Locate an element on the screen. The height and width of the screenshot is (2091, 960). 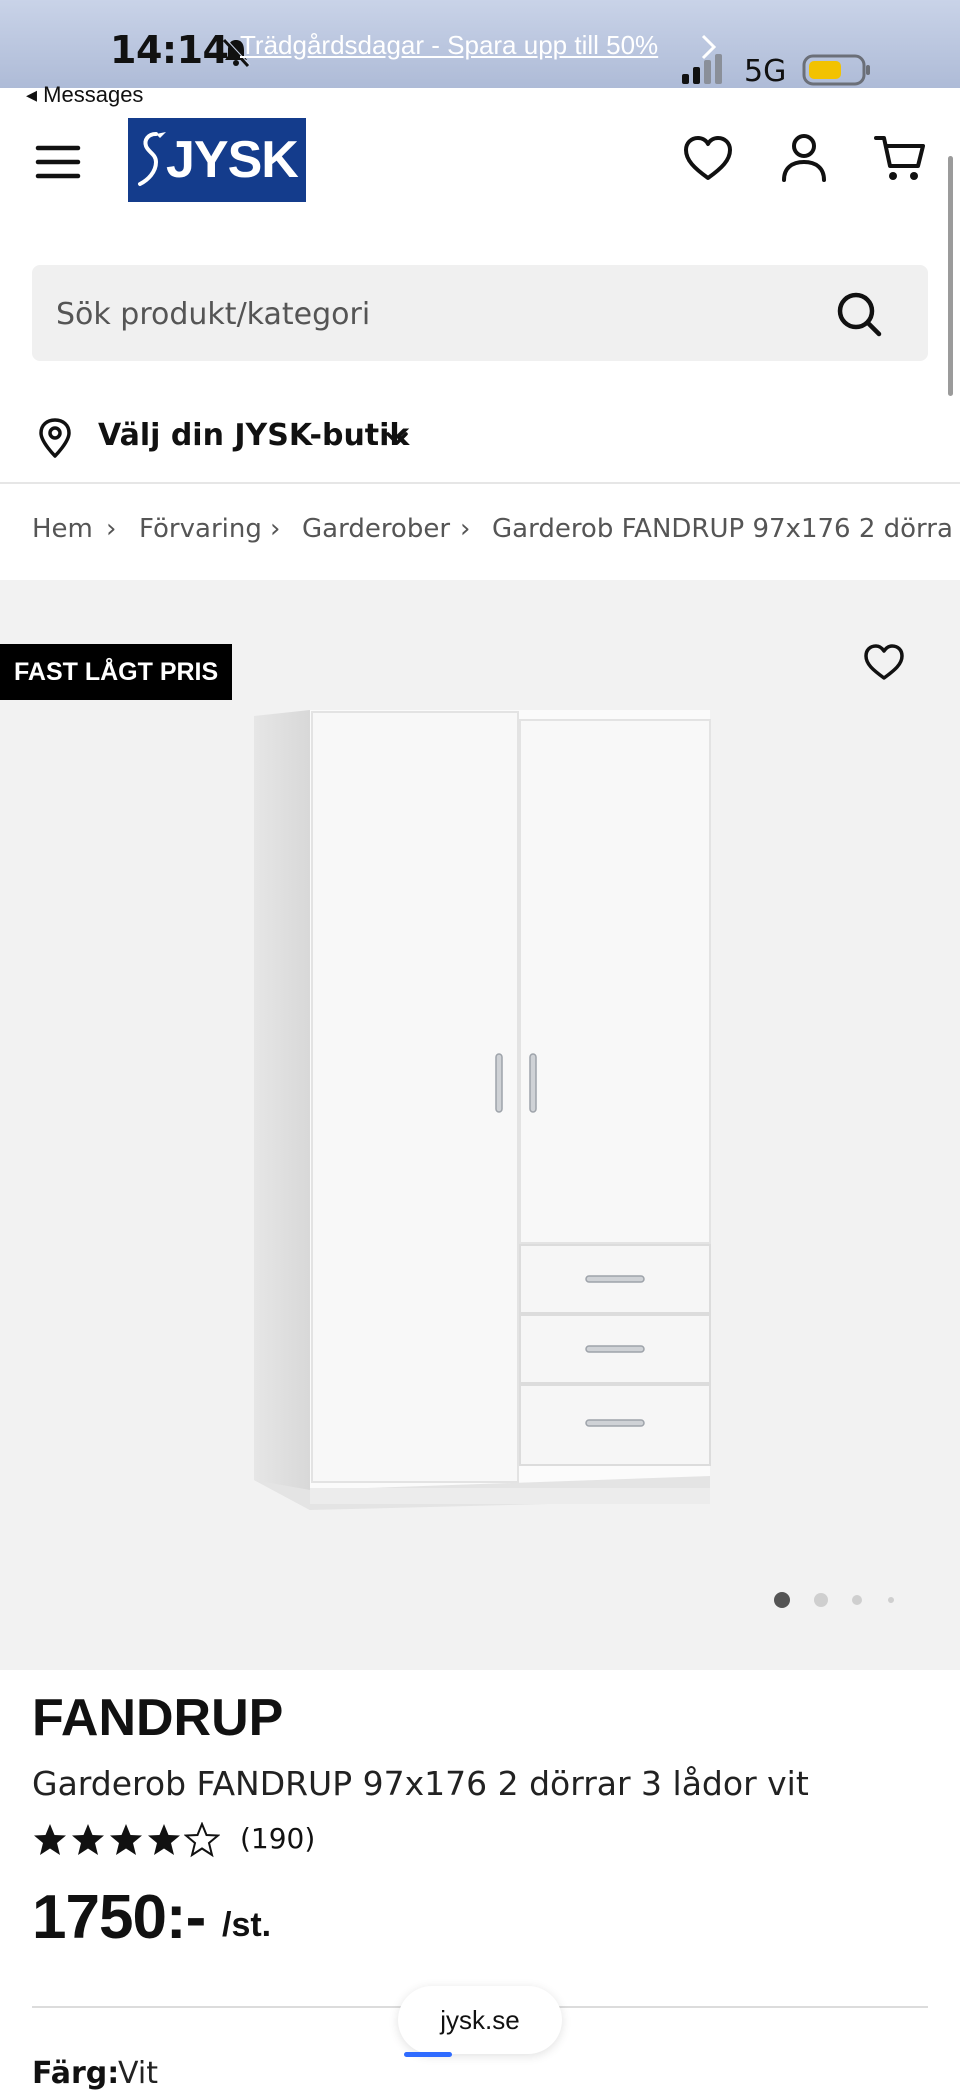
image-pagination-dots is located at coordinates (835, 1600).